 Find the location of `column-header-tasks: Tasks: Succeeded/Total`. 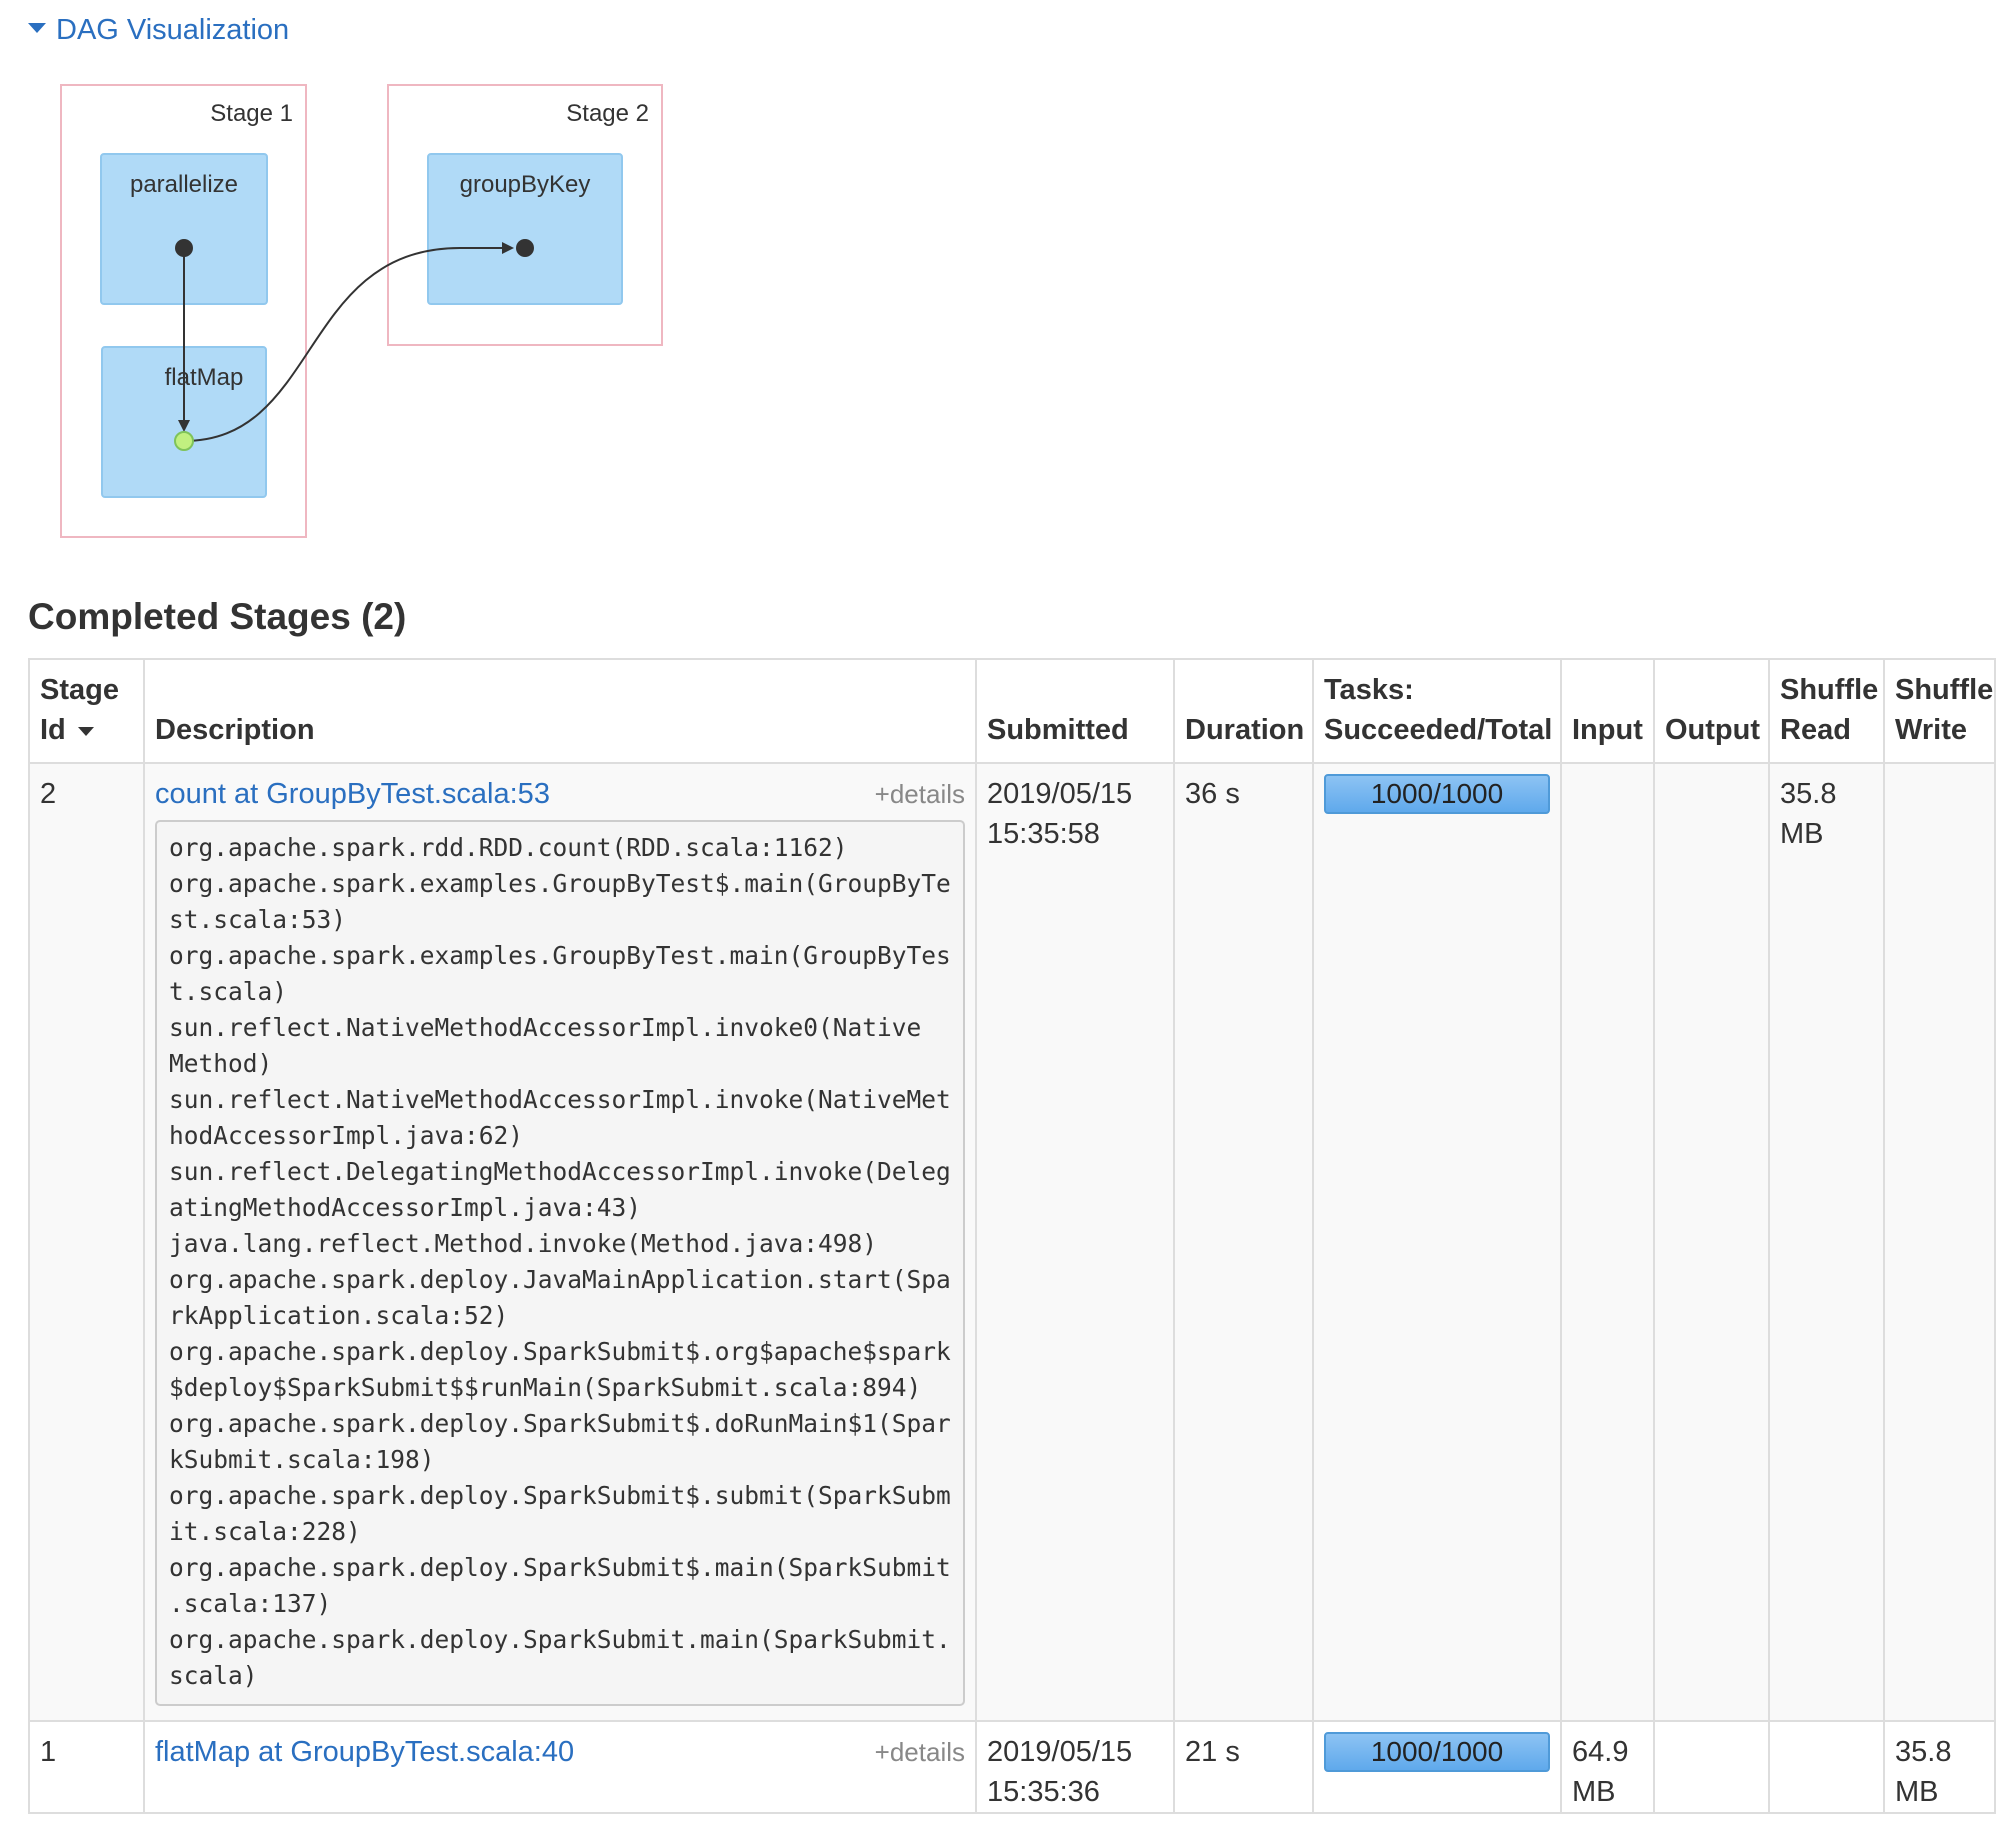

column-header-tasks: Tasks: Succeeded/Total is located at coordinates (1437, 711).